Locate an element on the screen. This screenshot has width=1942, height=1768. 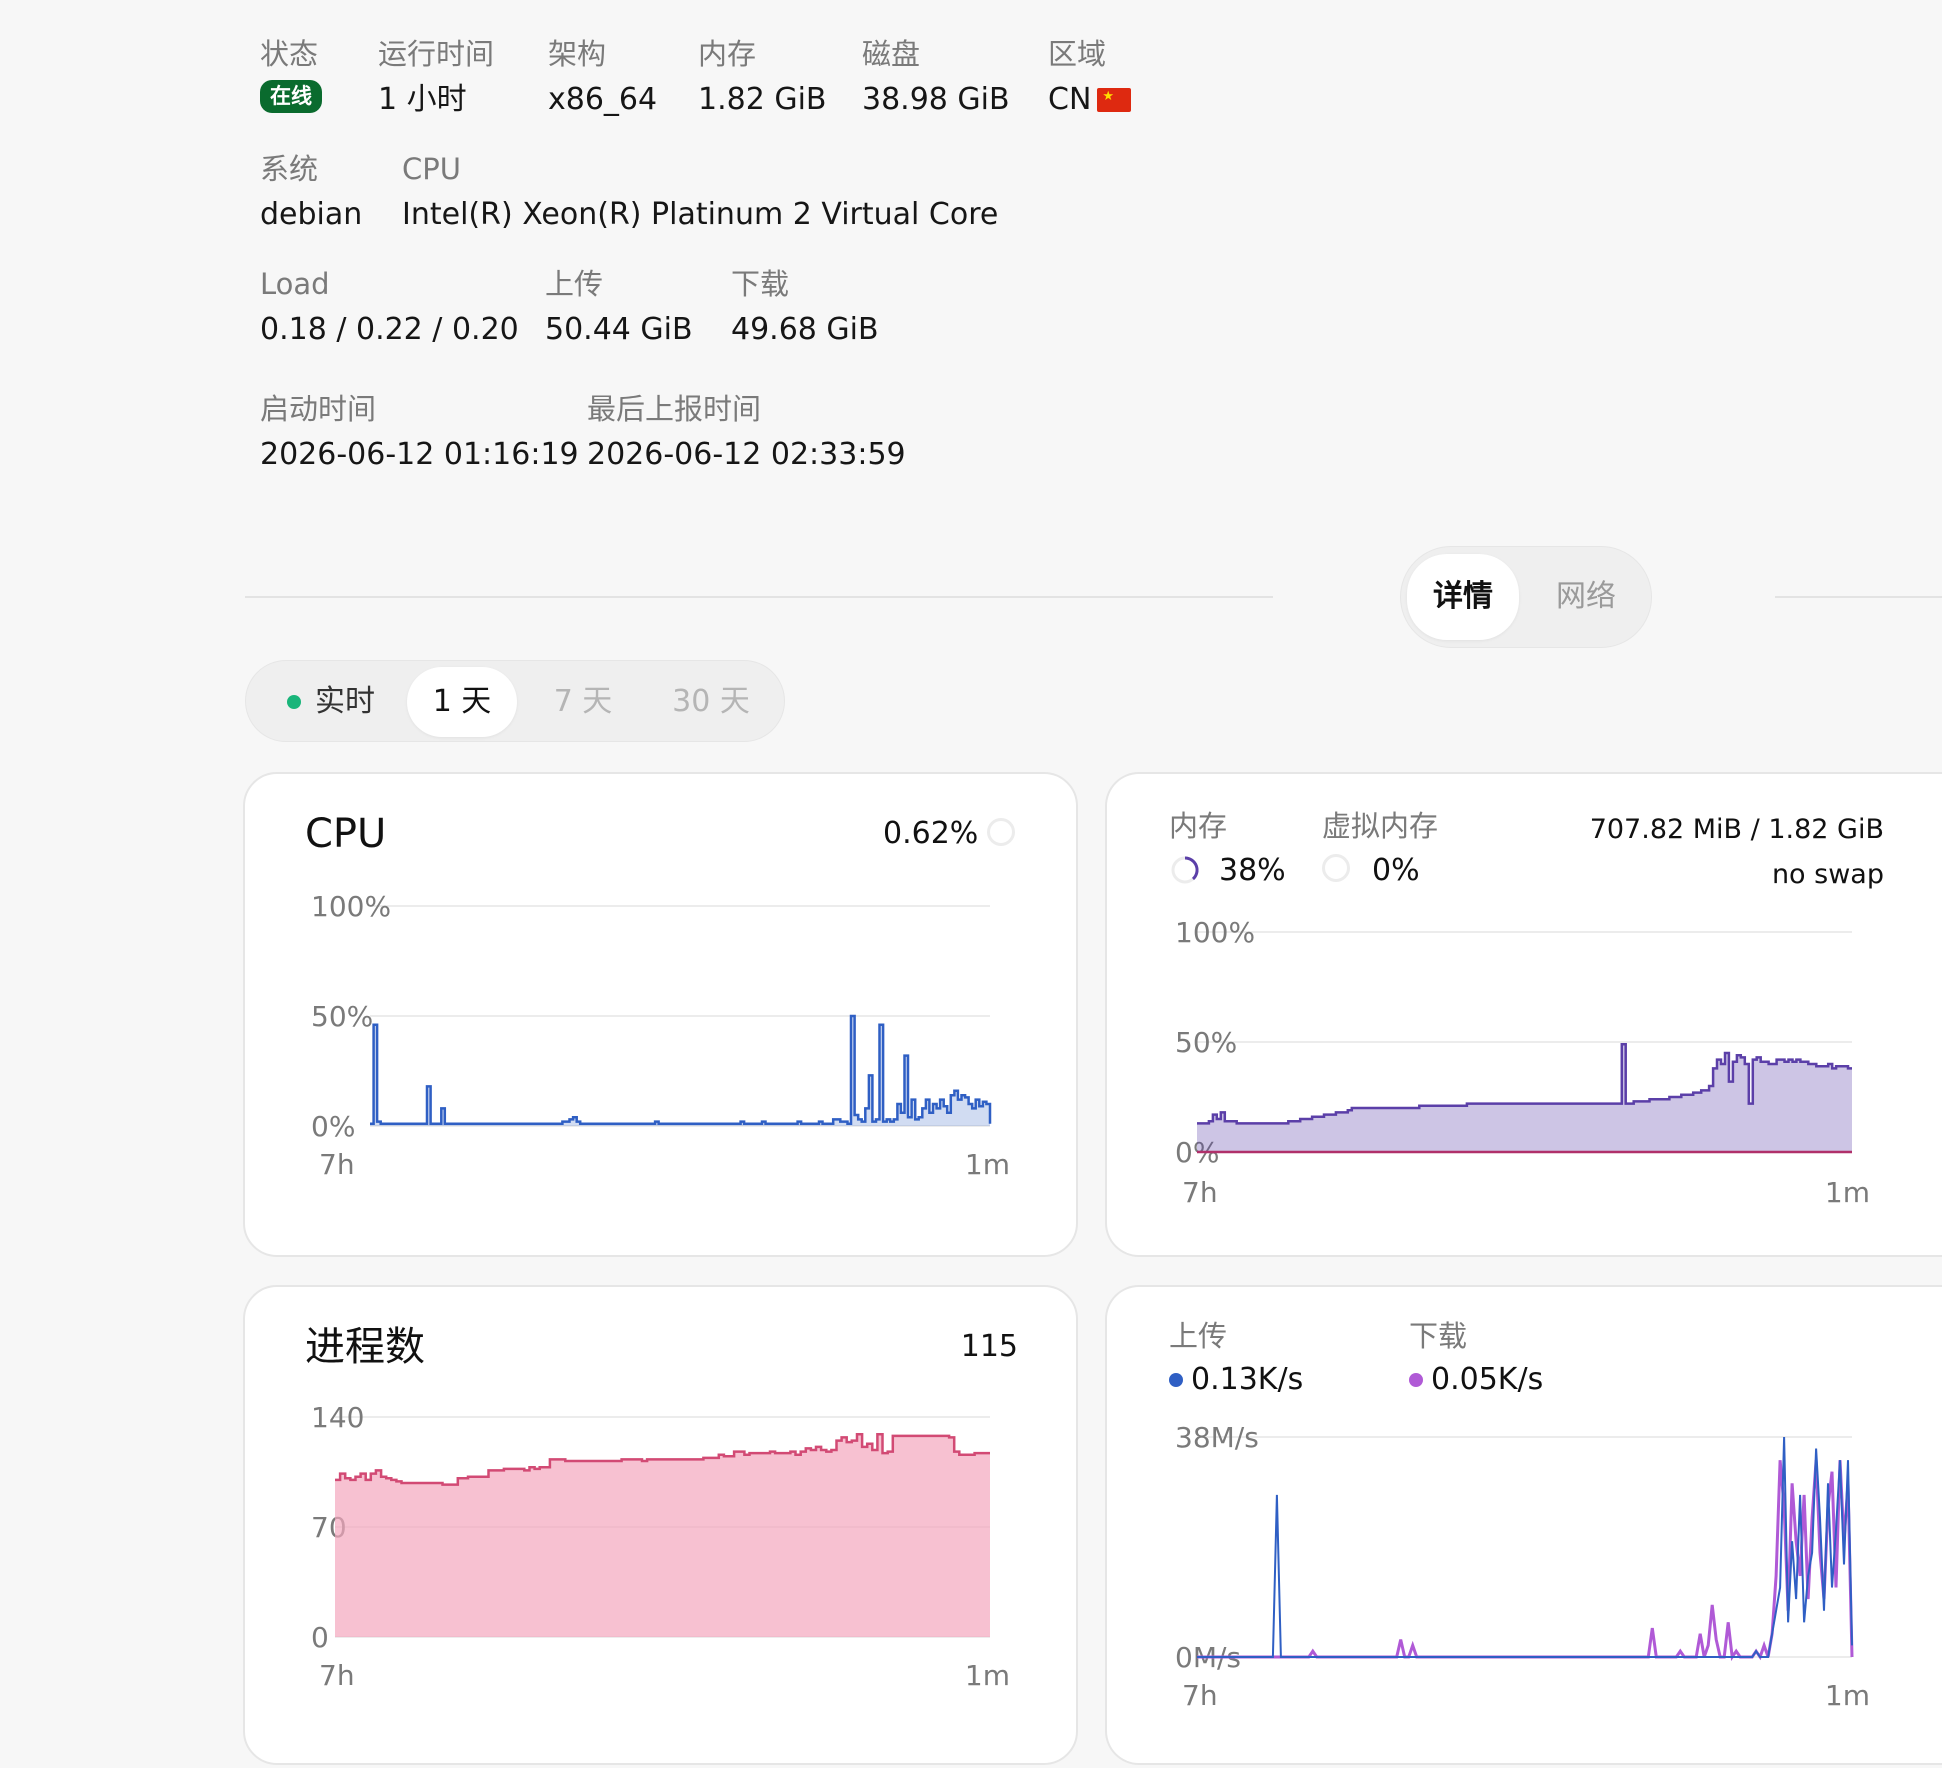
live-dot-icon is located at coordinates (294, 702).